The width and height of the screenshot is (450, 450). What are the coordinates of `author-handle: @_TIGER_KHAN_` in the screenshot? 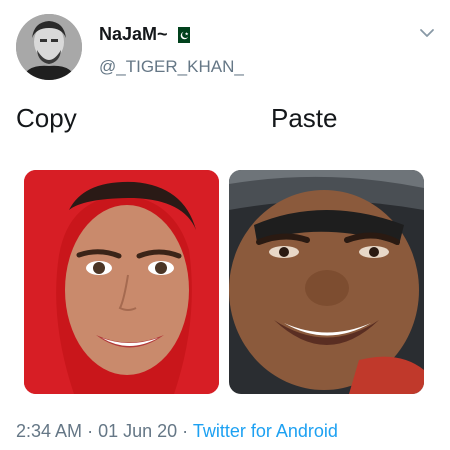 It's located at (171, 67).